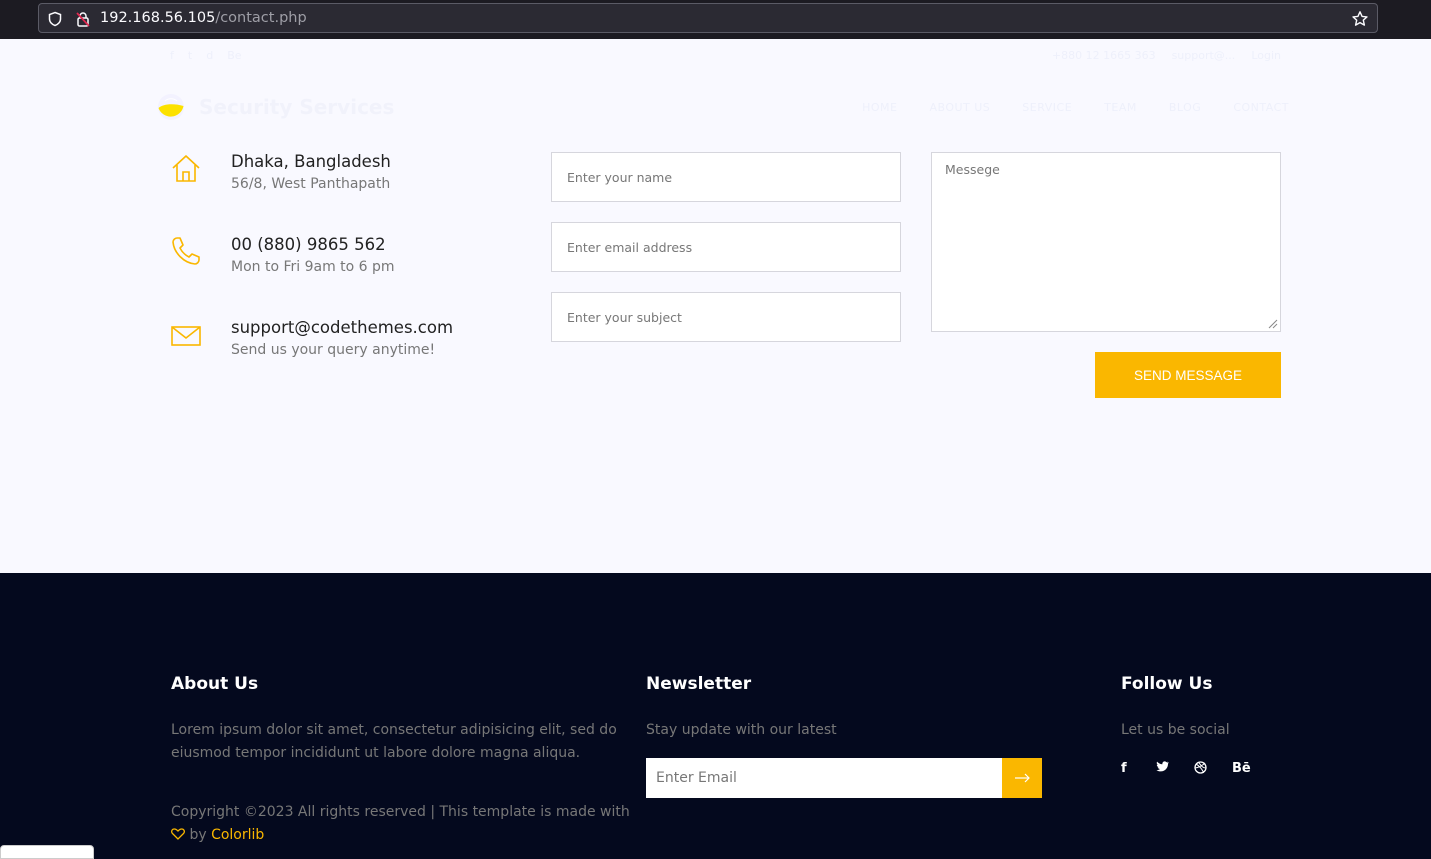 The height and width of the screenshot is (859, 1431). What do you see at coordinates (280, 172) in the screenshot?
I see `contact-info-address: Dhaka, Bangladesh 56/8, West Panthapath` at bounding box center [280, 172].